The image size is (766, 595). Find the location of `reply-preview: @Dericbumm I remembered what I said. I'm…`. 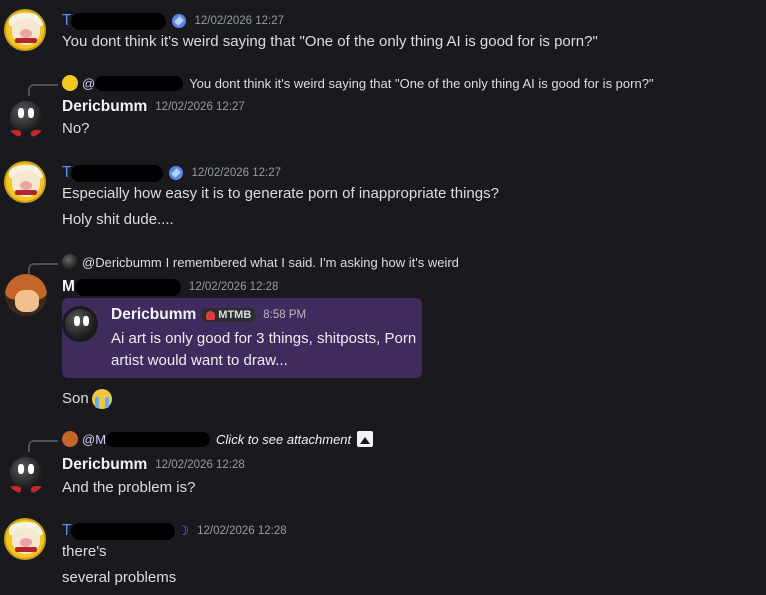

reply-preview: @Dericbumm I remembered what I said. I'm… is located at coordinates (260, 262).